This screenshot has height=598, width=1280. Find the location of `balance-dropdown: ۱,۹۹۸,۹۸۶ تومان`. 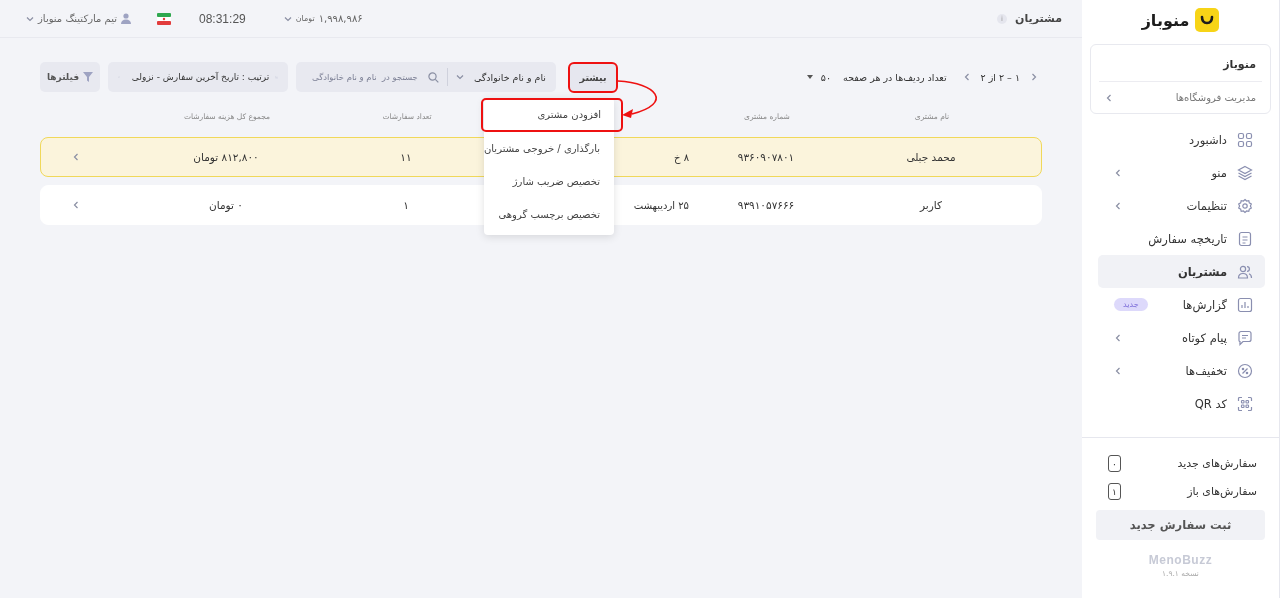

balance-dropdown: ۱,۹۹۸,۹۸۶ تومان is located at coordinates (323, 18).